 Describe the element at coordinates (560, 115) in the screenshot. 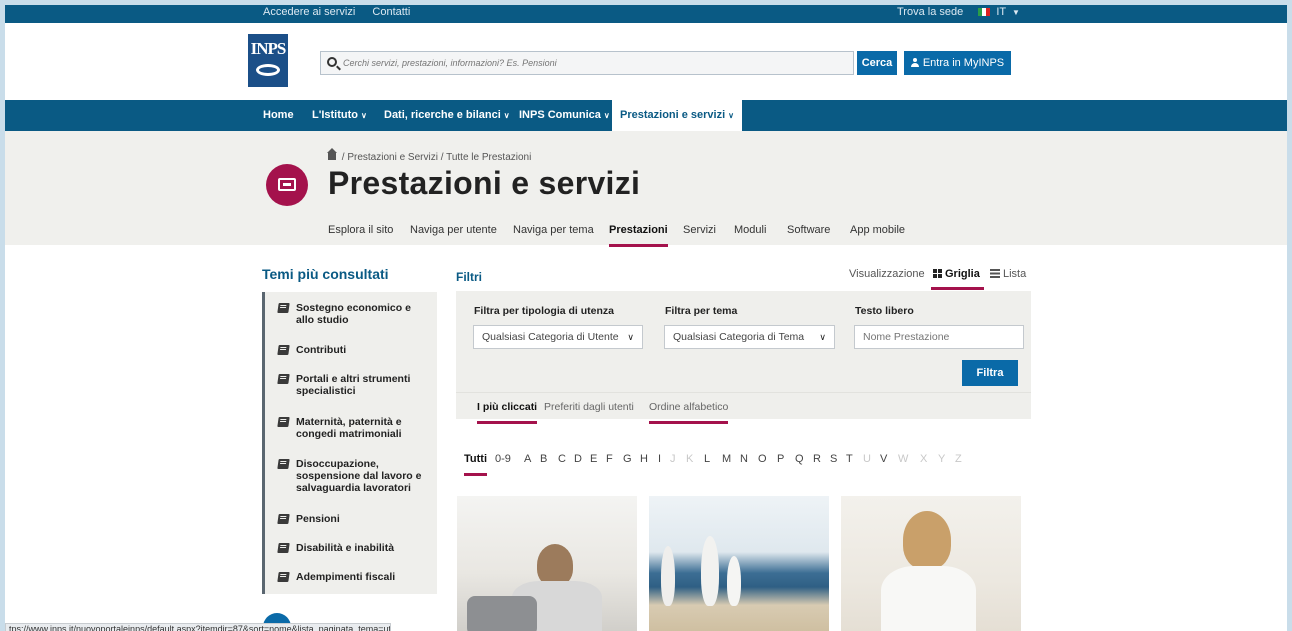

I see `nav-comunica-label: INPS Comunica` at that location.